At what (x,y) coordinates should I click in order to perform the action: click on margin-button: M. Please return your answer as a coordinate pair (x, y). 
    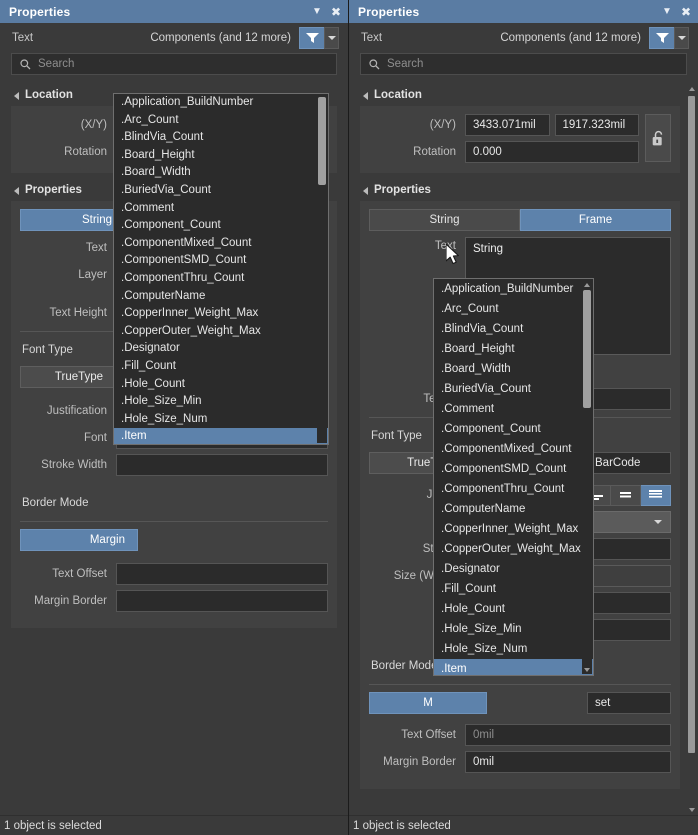
    Looking at the image, I should click on (428, 703).